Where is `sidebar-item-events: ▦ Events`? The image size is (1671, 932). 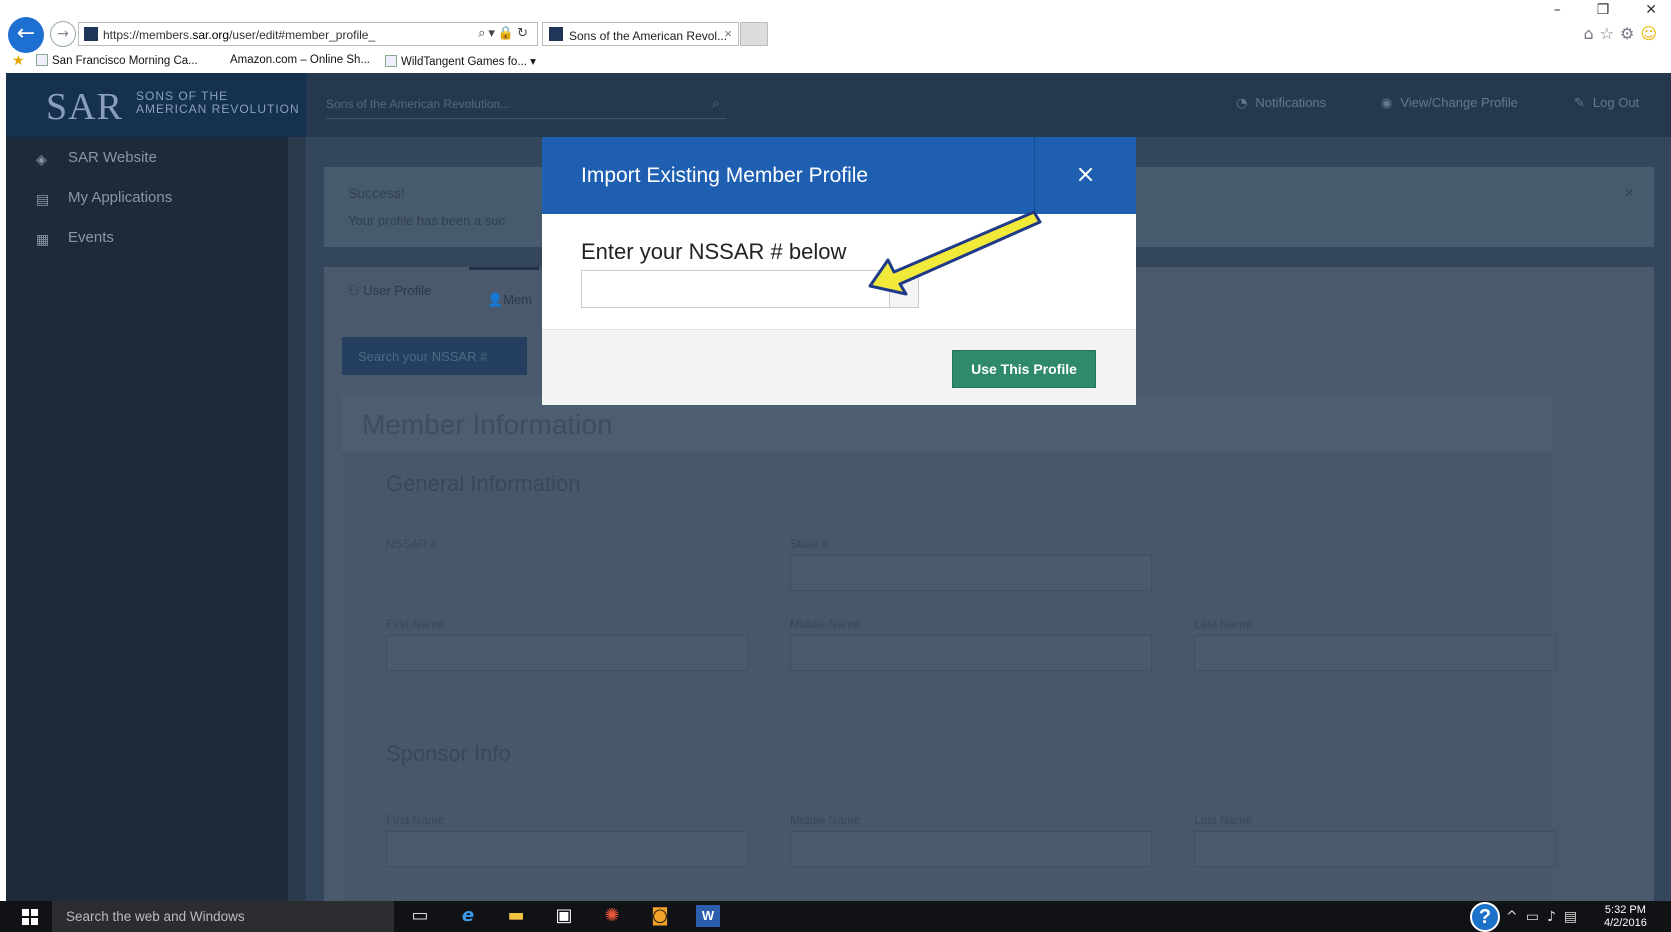
sidebar-item-events: ▦ Events is located at coordinates (75, 238).